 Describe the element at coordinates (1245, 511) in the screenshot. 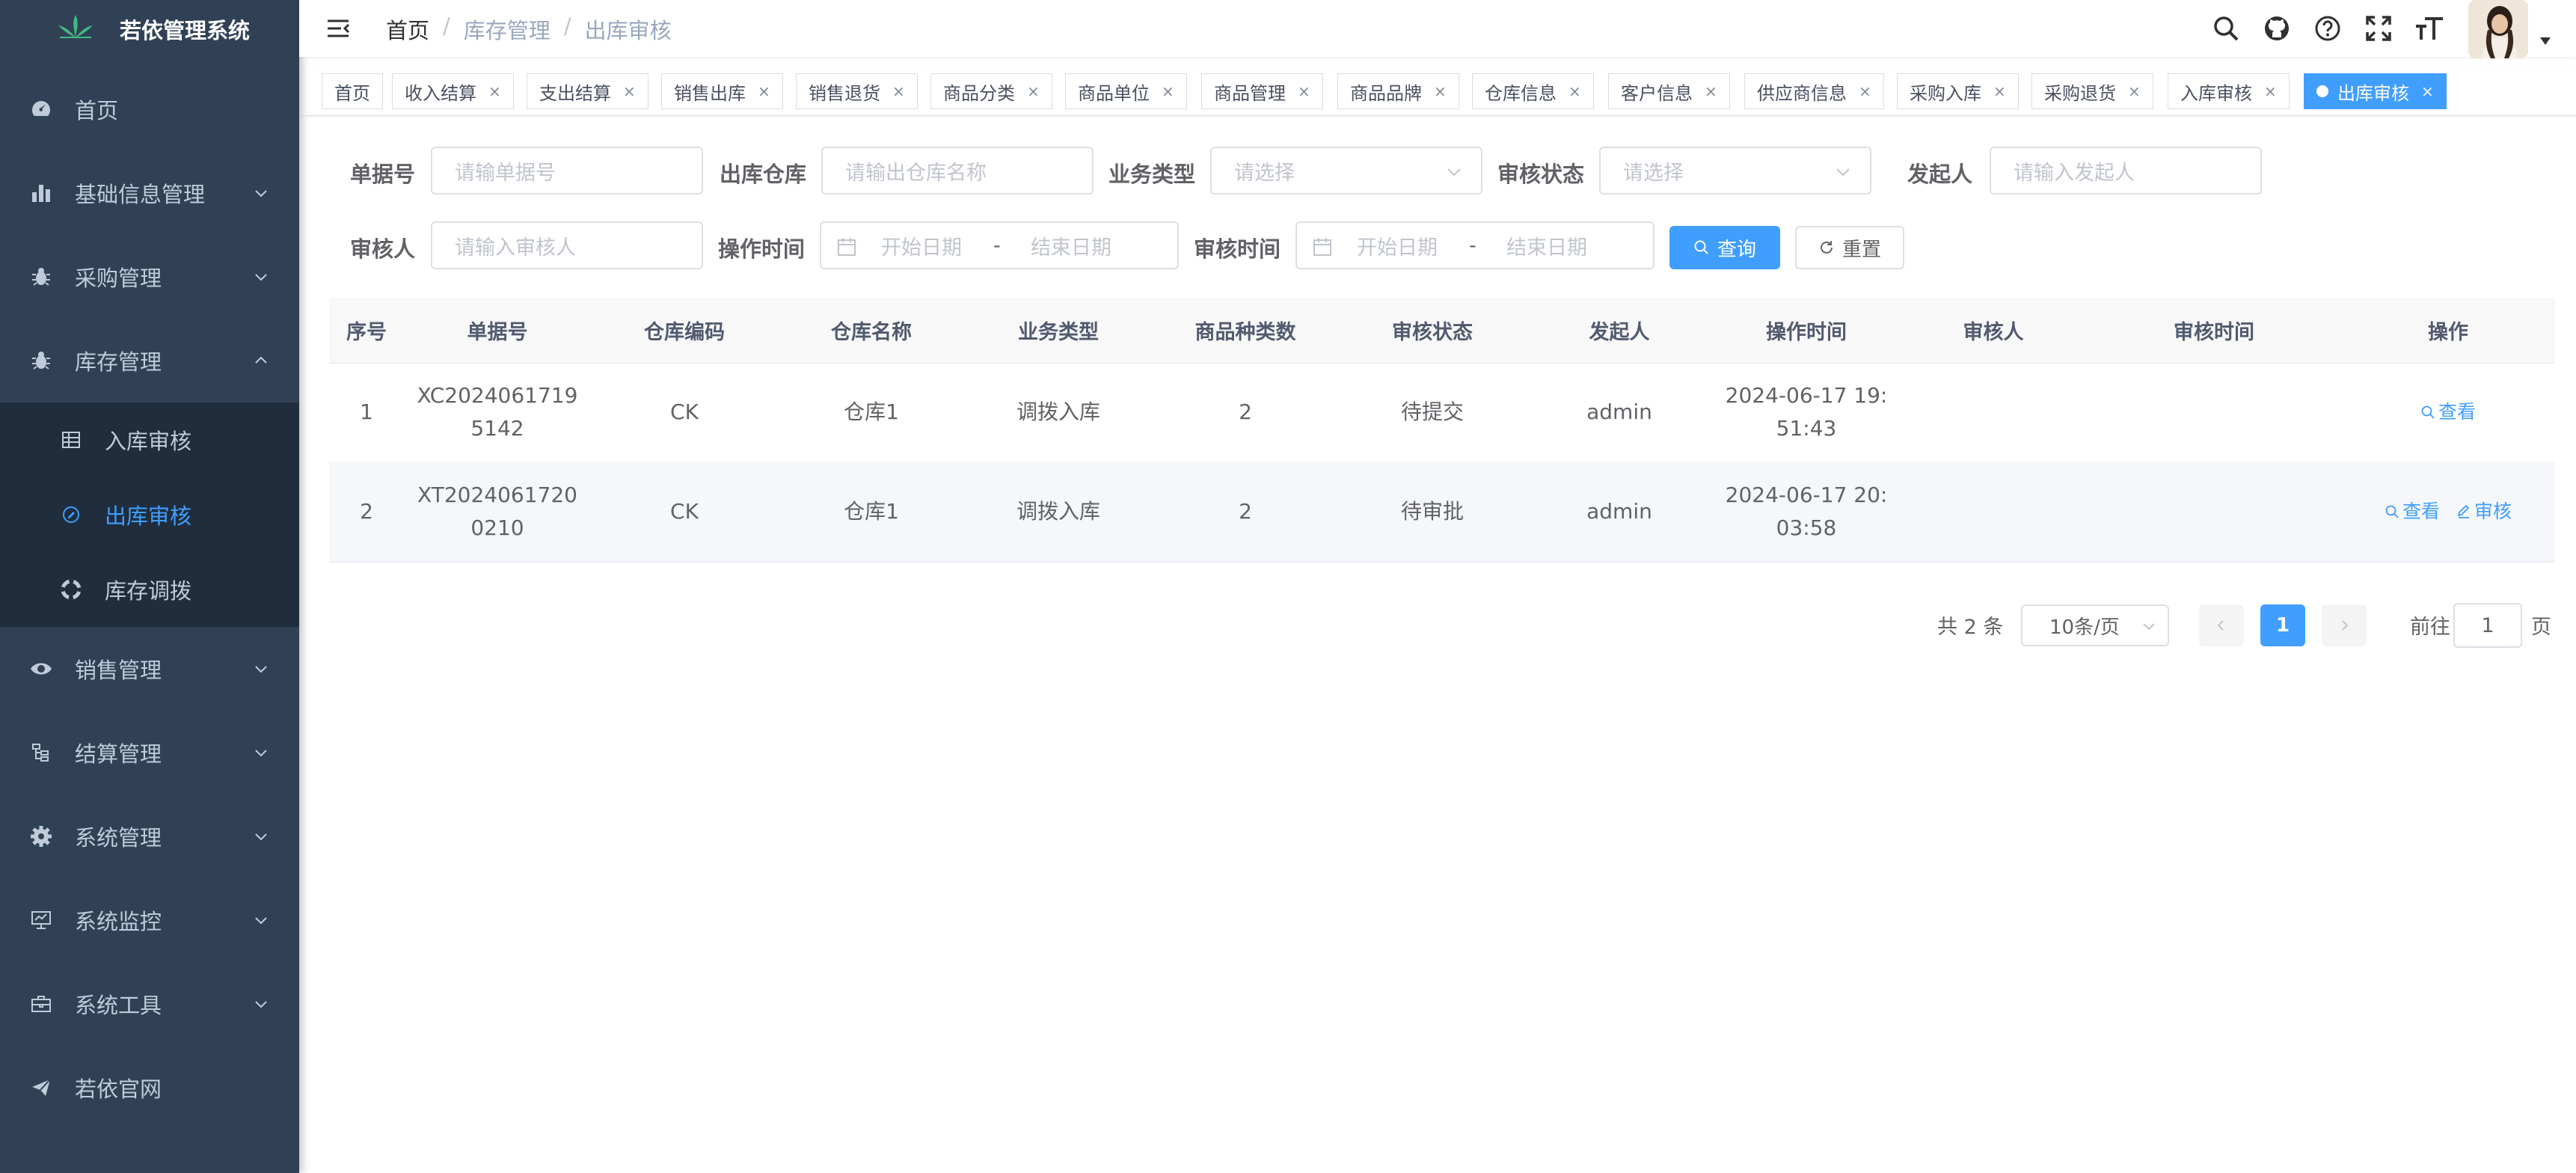

I see `cell-product-kinds: 2` at that location.